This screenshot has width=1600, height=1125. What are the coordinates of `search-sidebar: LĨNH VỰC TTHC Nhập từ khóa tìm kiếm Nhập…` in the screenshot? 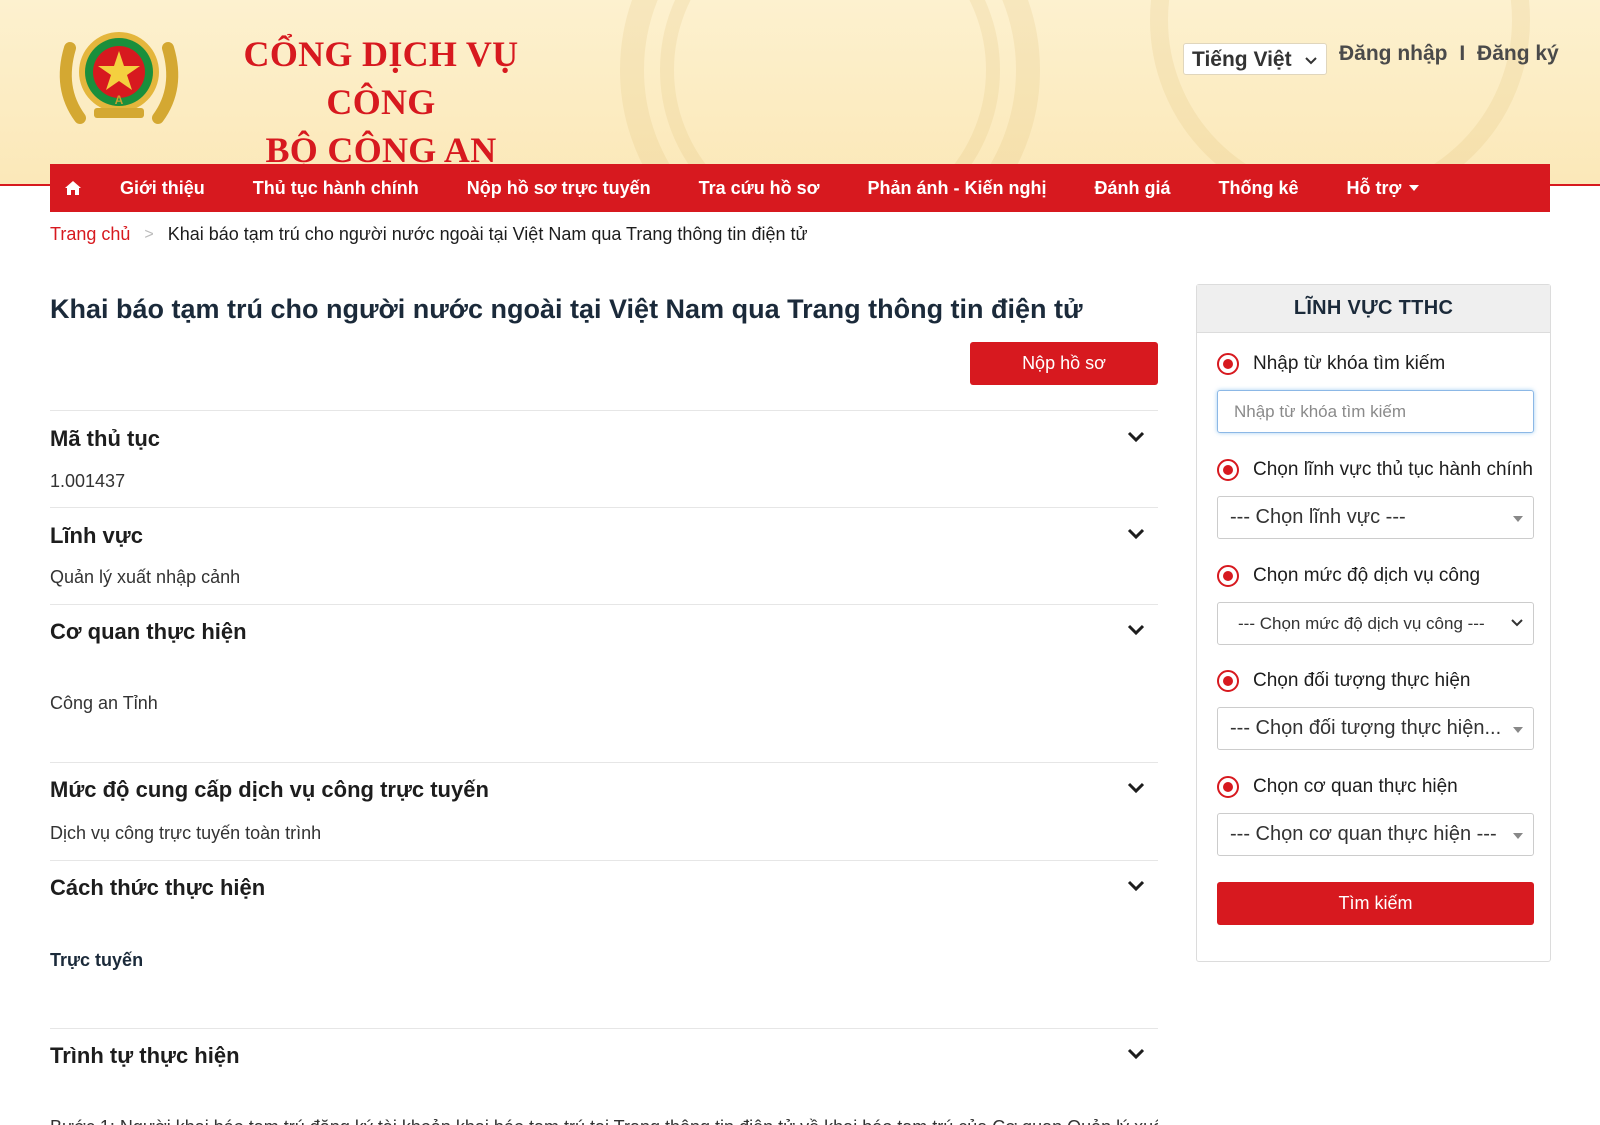 It's located at (1373, 623).